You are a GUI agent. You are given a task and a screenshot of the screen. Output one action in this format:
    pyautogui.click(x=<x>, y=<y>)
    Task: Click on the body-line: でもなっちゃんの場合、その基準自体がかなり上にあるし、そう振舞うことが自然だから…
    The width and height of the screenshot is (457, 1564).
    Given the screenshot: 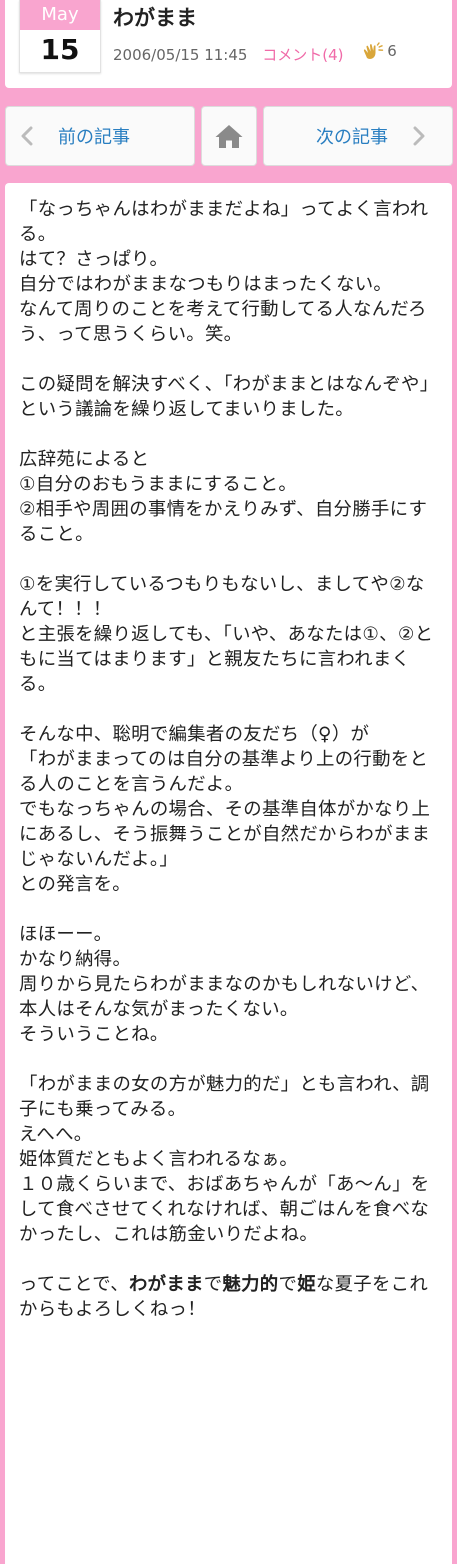 What is the action you would take?
    pyautogui.click(x=225, y=834)
    